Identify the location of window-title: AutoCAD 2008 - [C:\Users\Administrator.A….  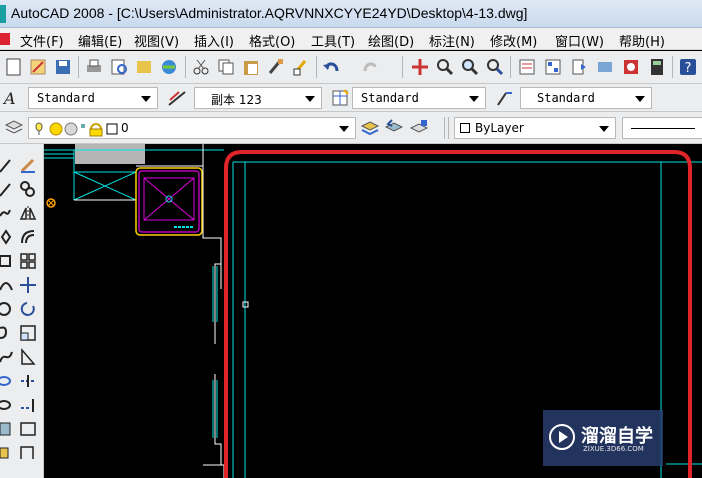
(269, 13).